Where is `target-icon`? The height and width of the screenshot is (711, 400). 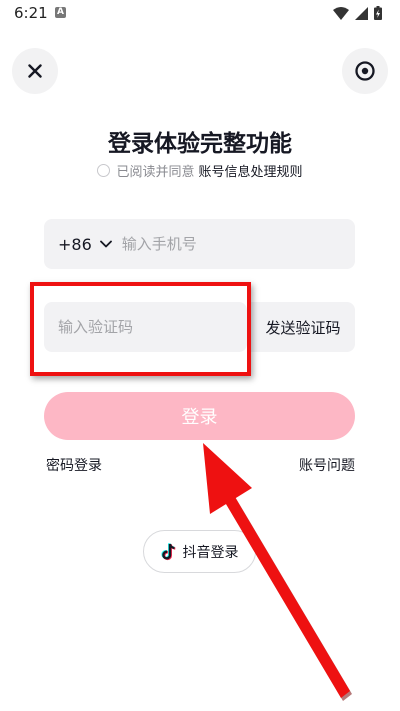
target-icon is located at coordinates (365, 71).